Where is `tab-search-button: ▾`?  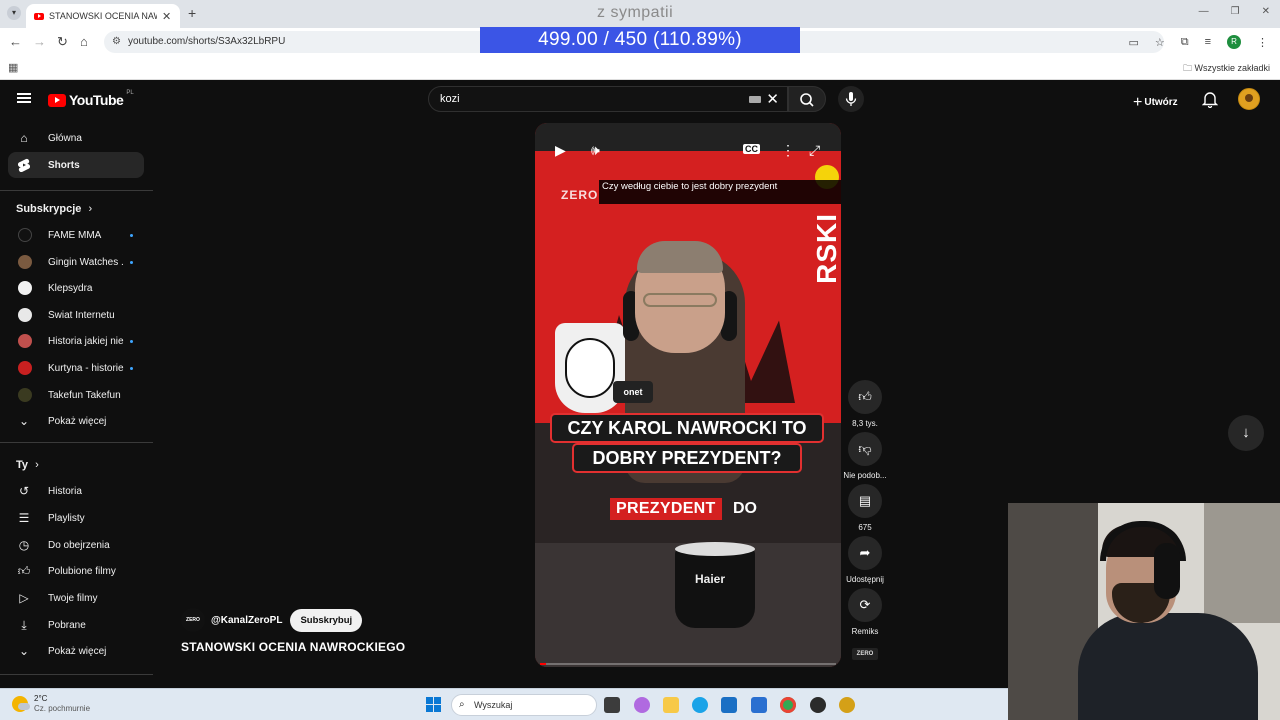 tab-search-button: ▾ is located at coordinates (14, 13).